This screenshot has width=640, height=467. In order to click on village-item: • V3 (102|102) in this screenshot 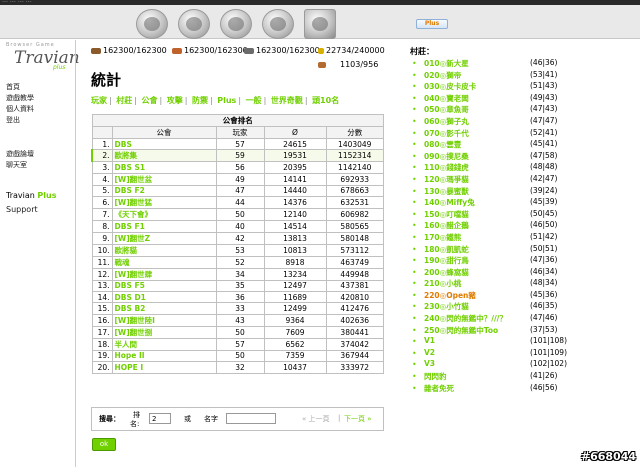, I will do `click(521, 365)`.